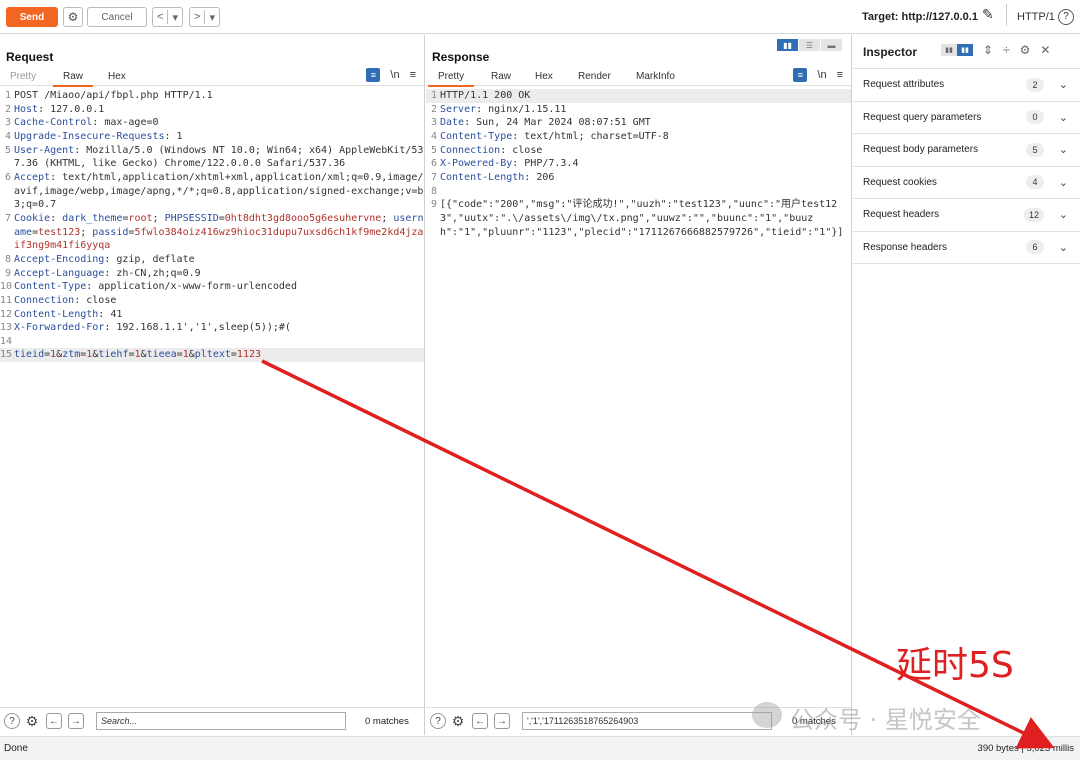 This screenshot has width=1080, height=760. I want to click on layout-toggle: ▮▮ ☰ ▬, so click(810, 45).